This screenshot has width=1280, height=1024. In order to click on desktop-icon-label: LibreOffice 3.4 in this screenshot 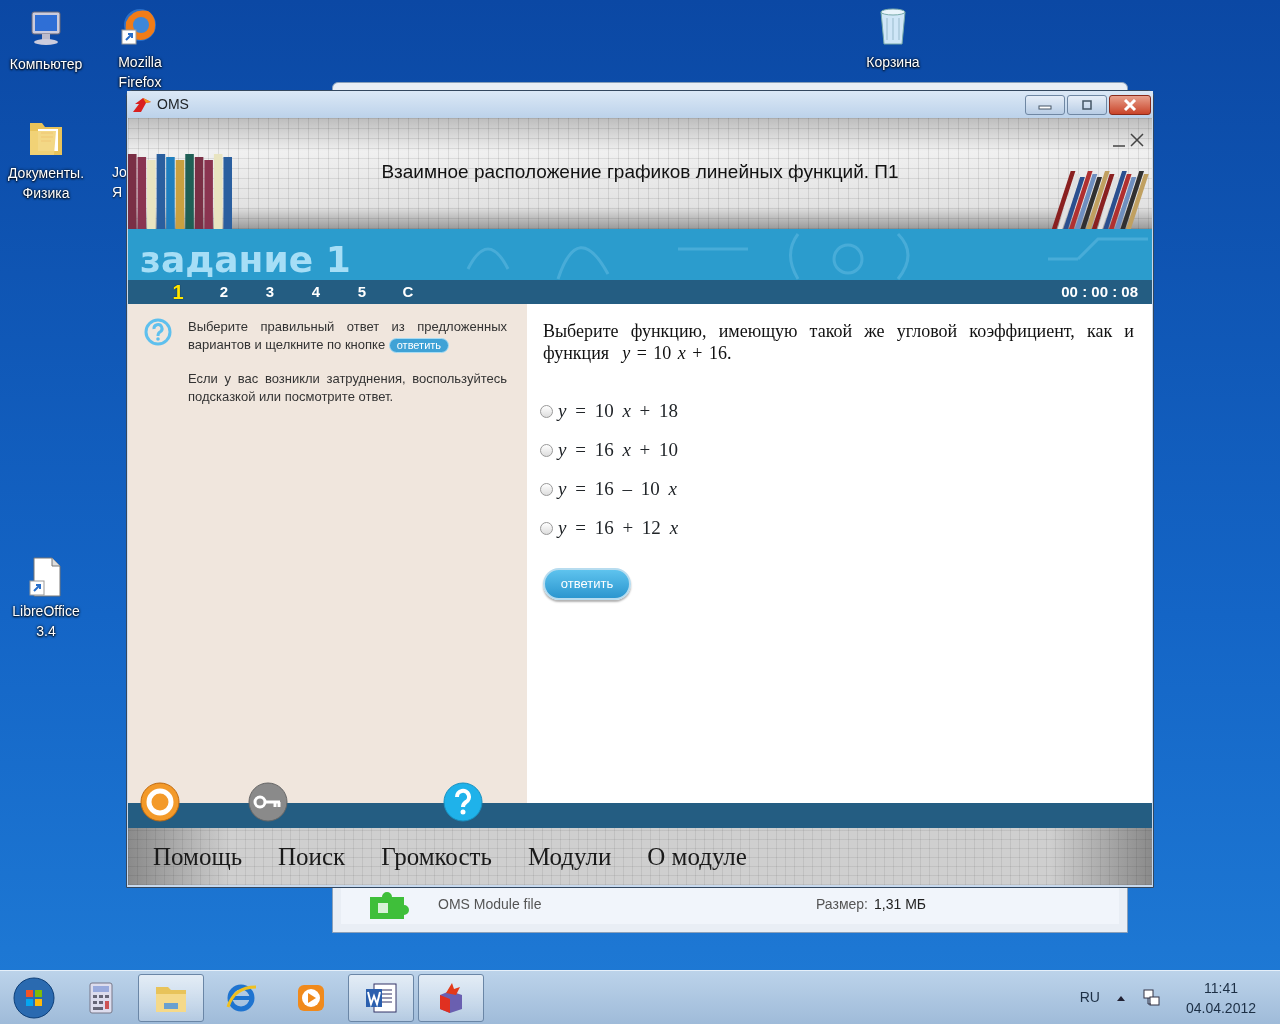, I will do `click(46, 621)`.